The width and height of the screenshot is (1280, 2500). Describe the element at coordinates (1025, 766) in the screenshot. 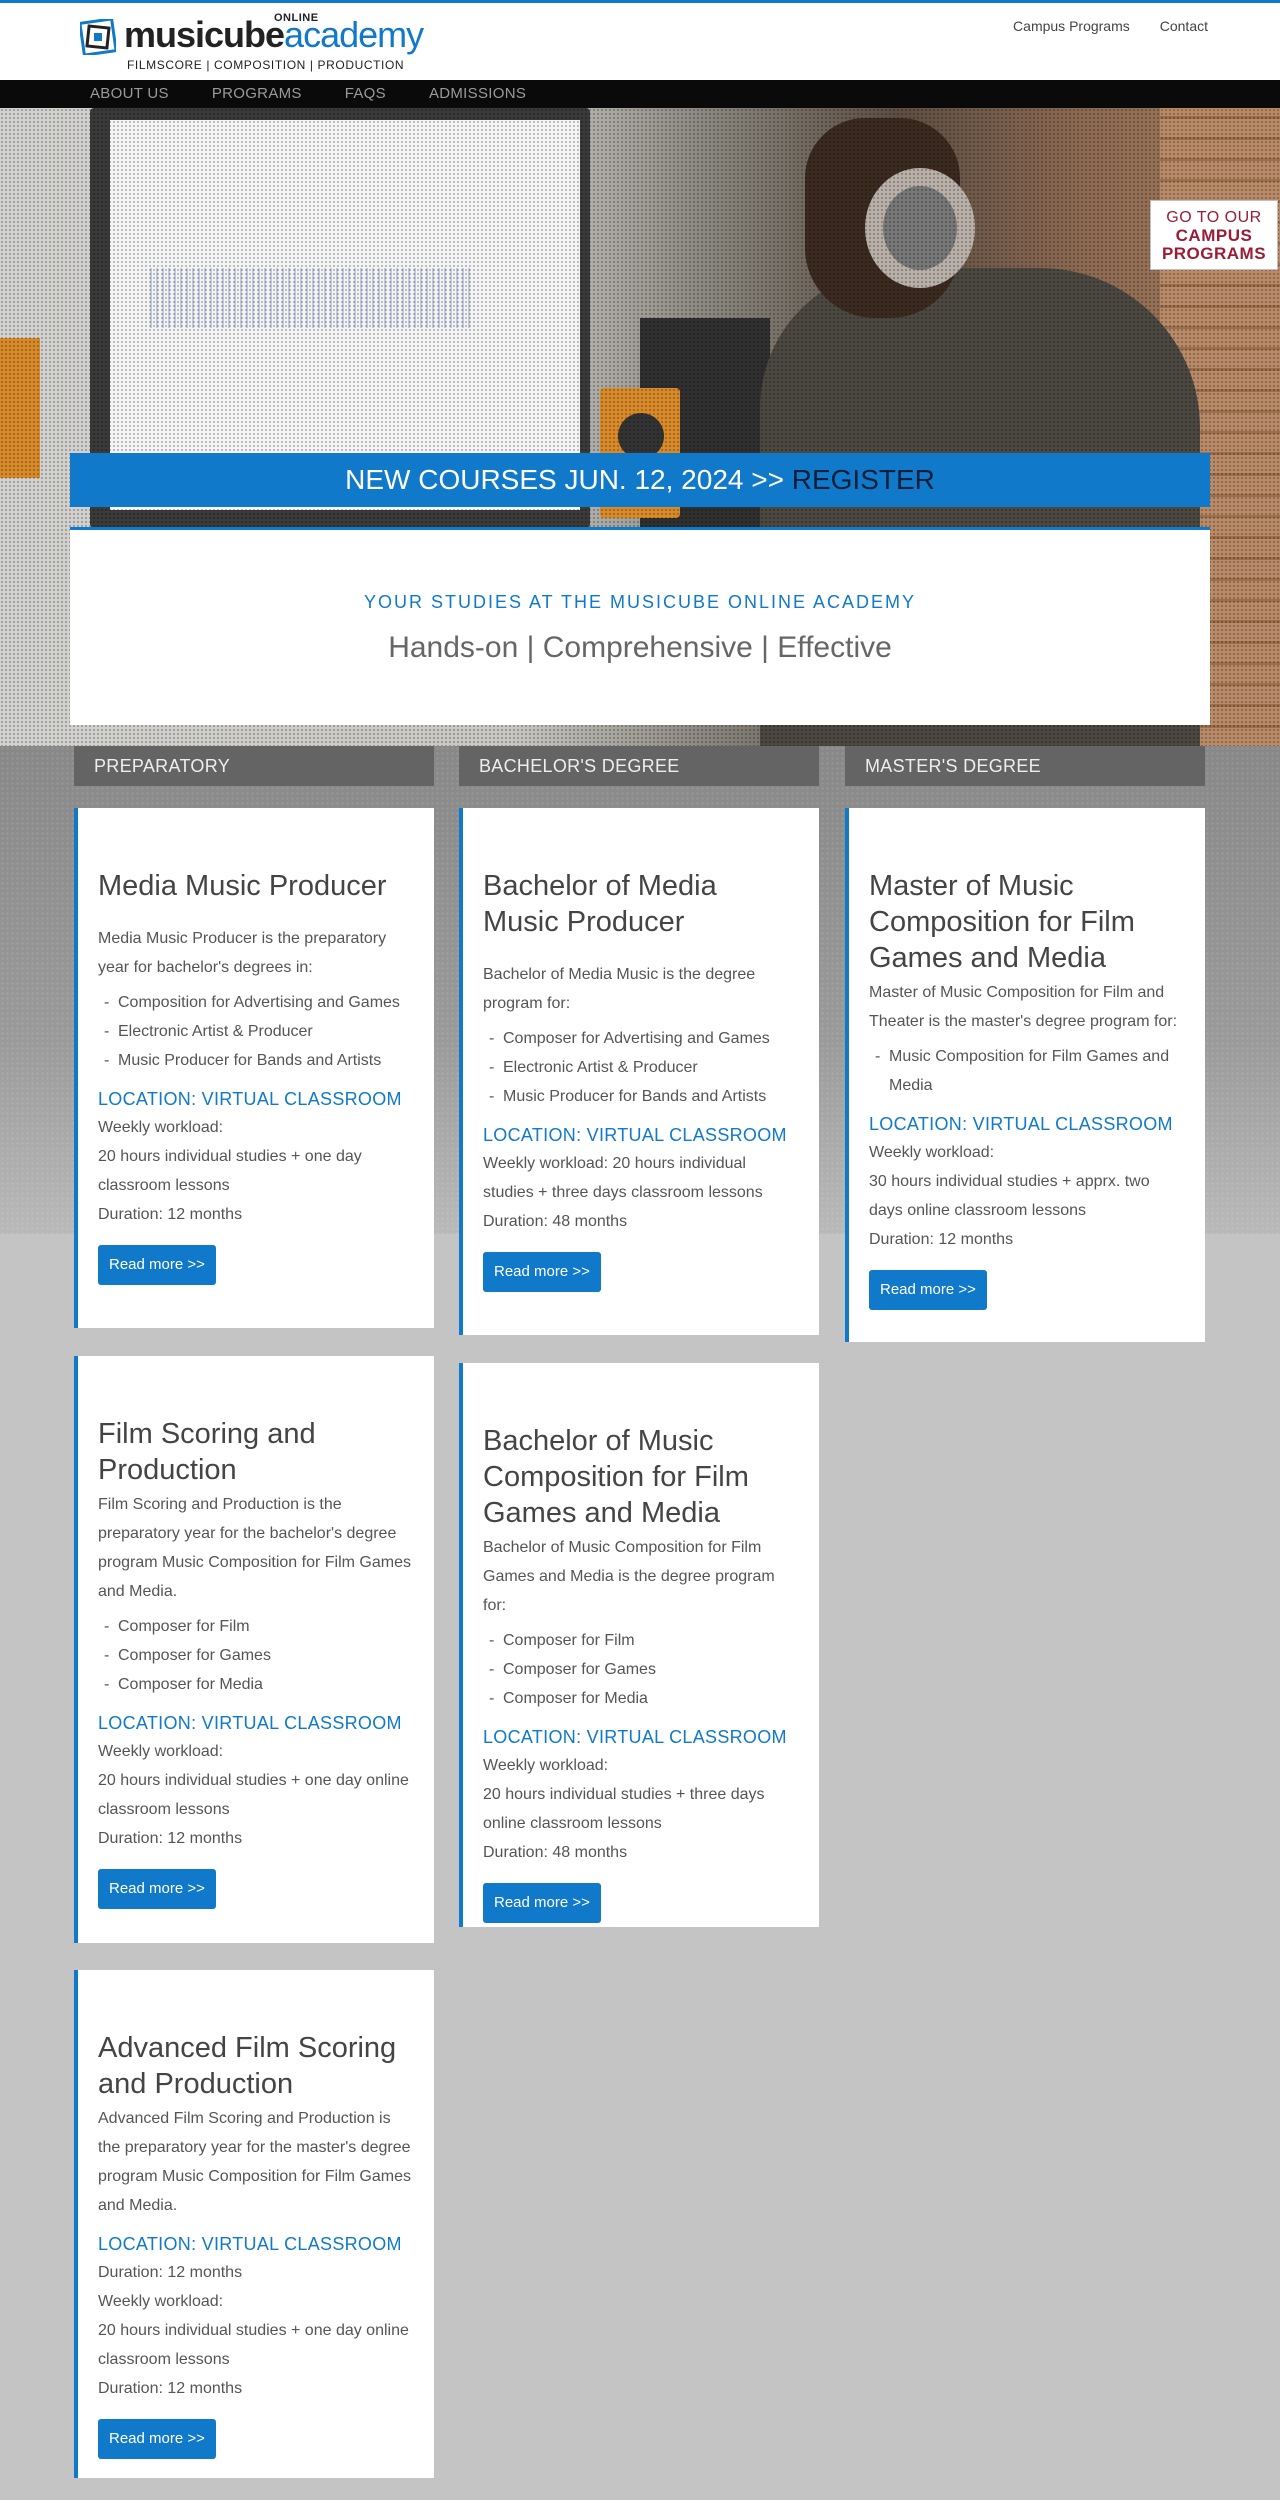

I see `column-header-masters: MASTER'S DEGREE` at that location.